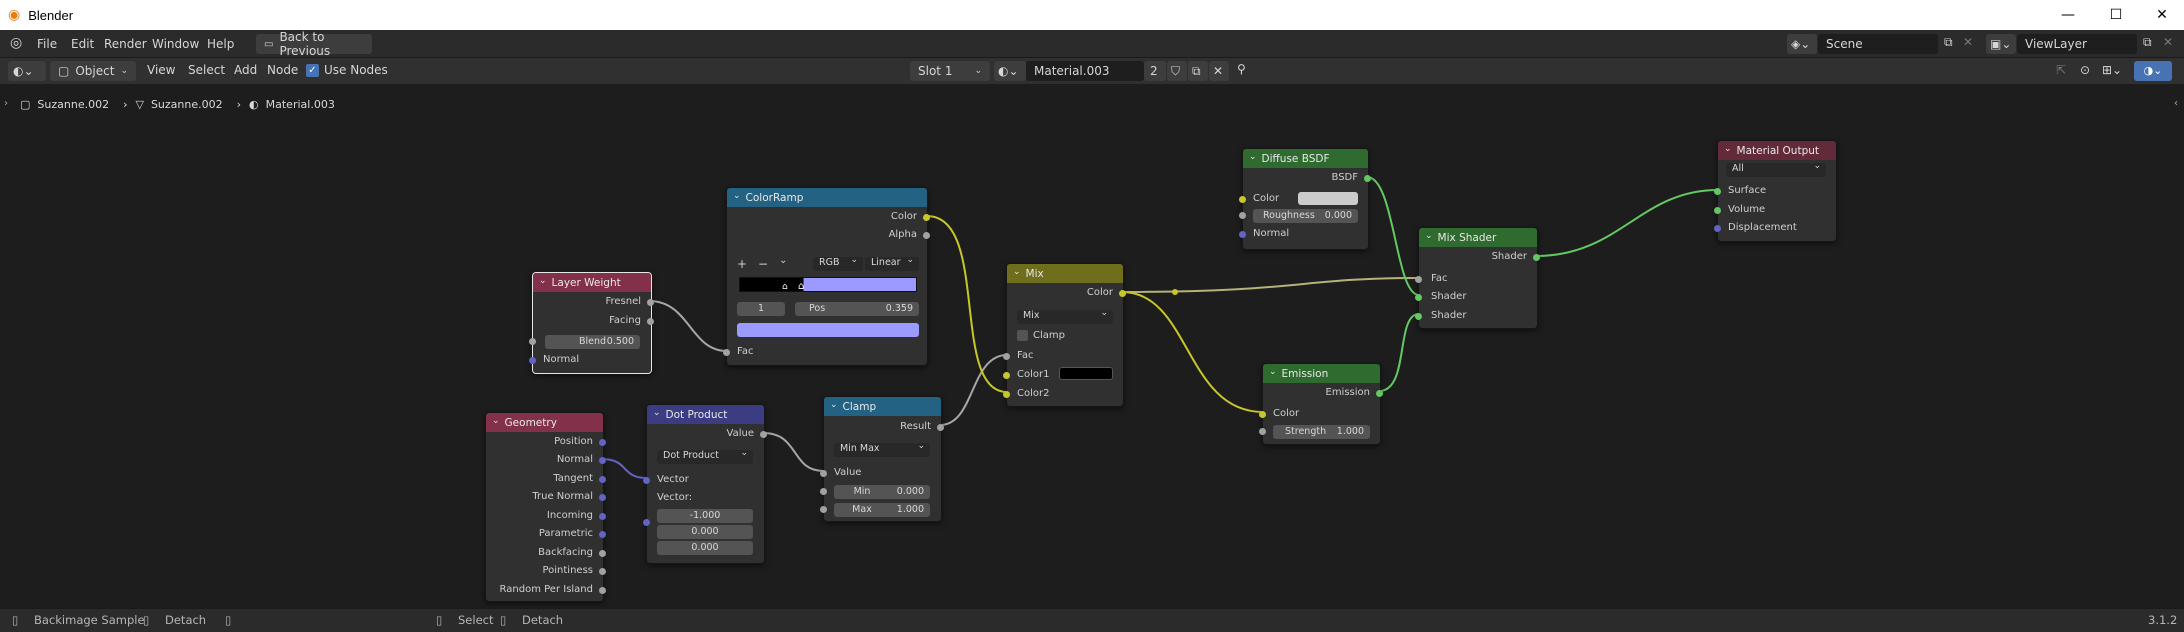  What do you see at coordinates (1418, 297) in the screenshot?
I see `socket-shader1` at bounding box center [1418, 297].